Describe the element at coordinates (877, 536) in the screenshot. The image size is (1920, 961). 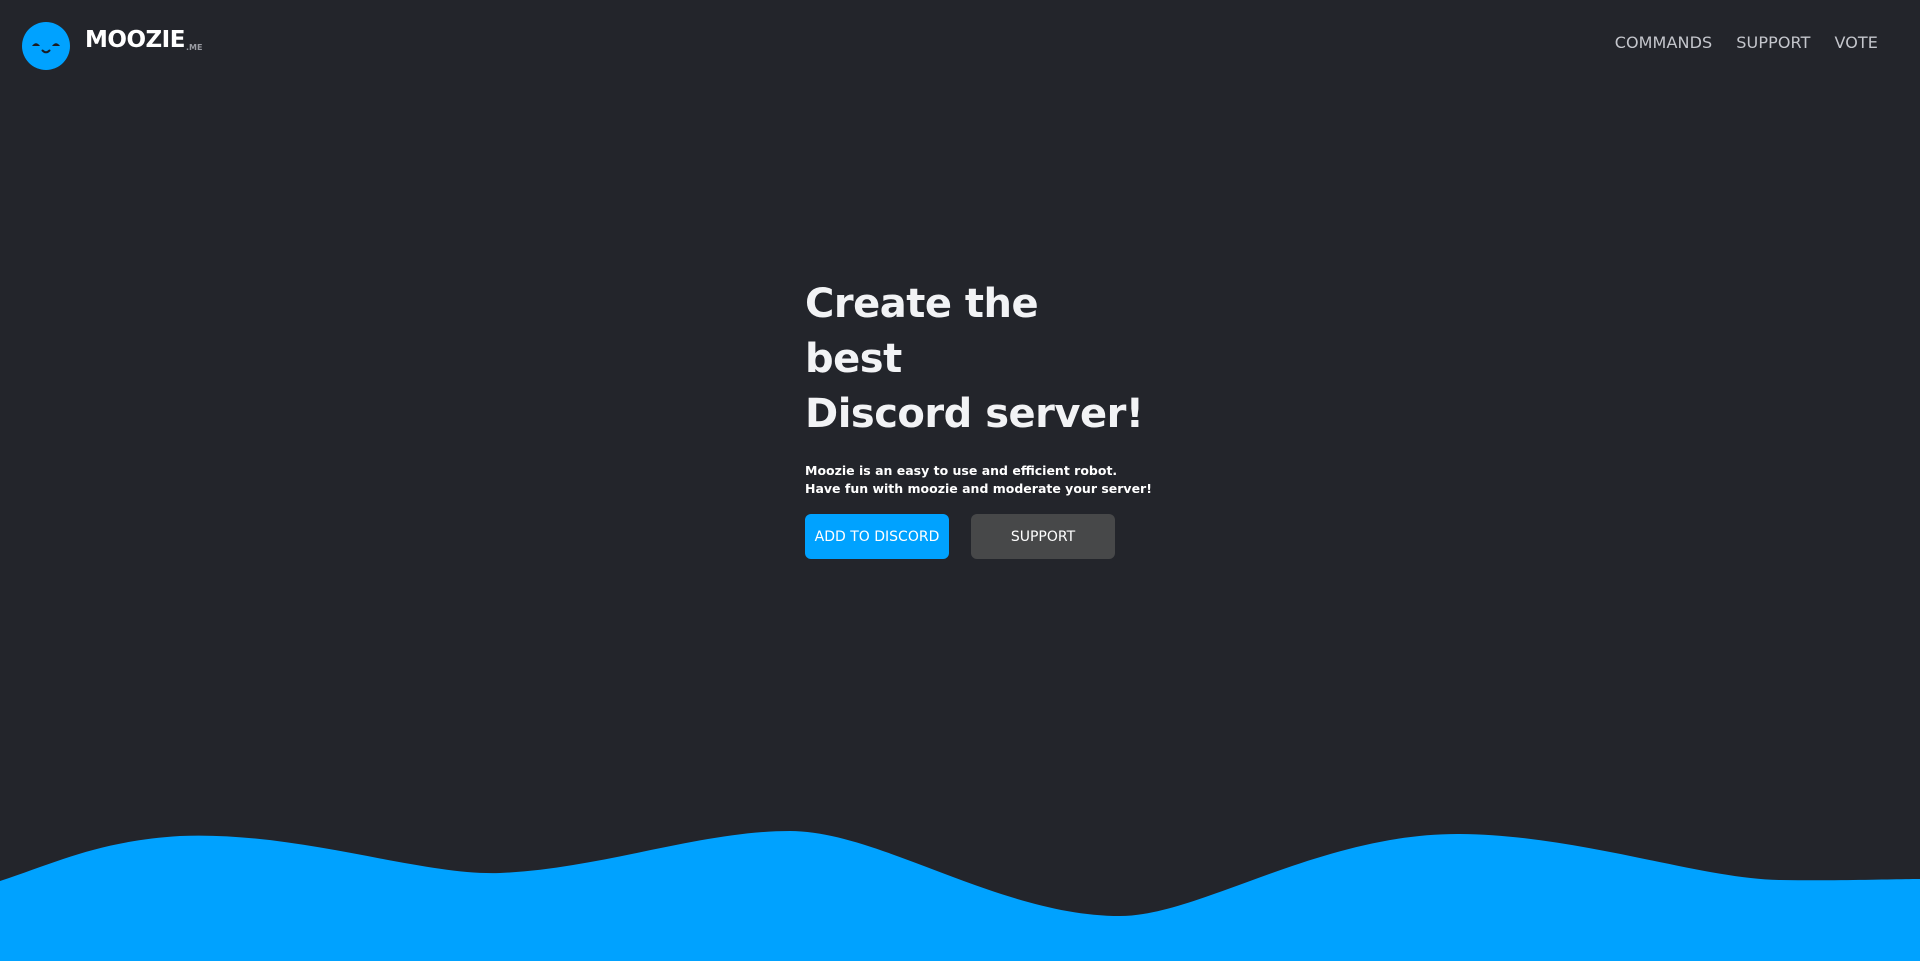
I see `add-to-discord-button: ADD TO DISCORD` at that location.